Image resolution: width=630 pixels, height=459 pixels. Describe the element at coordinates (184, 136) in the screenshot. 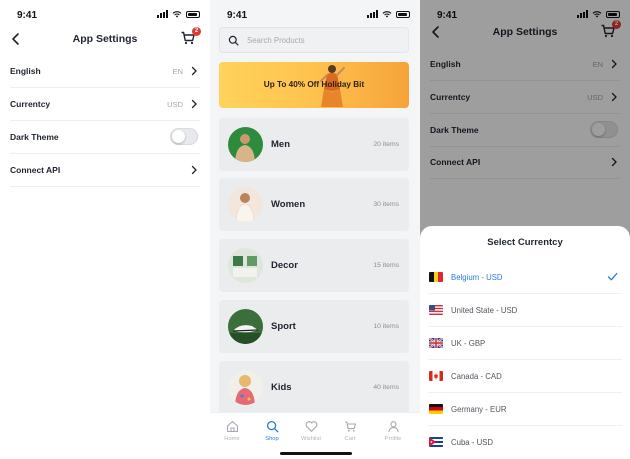

I see `dark-theme-toggle` at that location.